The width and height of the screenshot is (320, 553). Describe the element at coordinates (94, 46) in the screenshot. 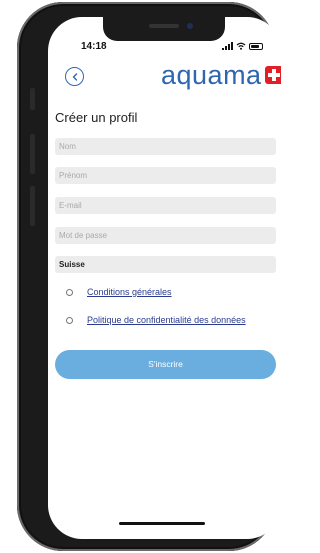

I see `status-time: 14:18` at that location.